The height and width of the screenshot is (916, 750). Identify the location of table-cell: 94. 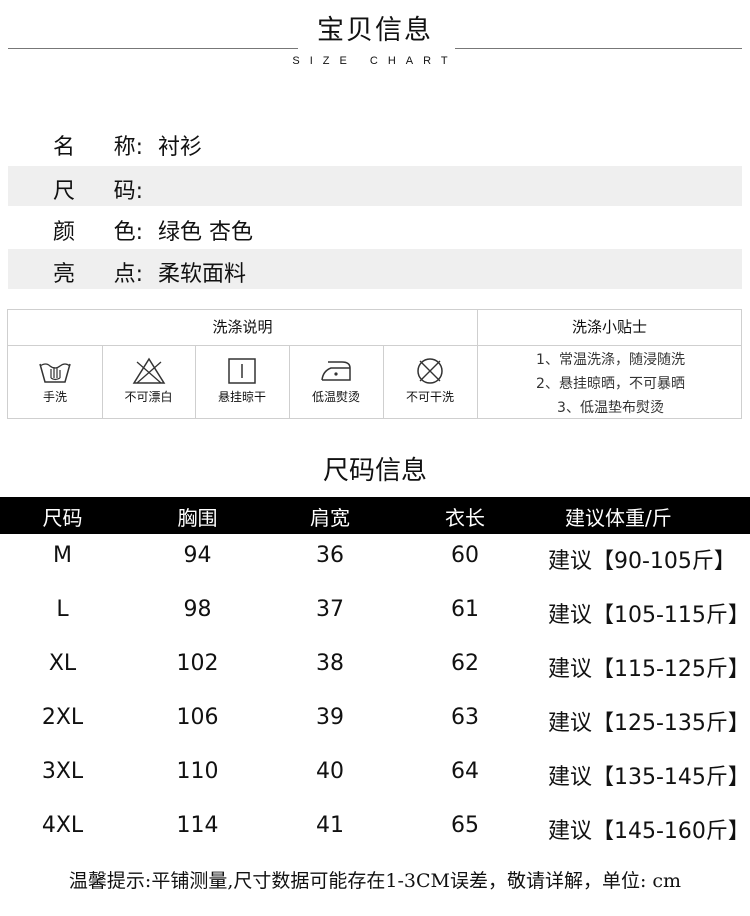
(197, 555).